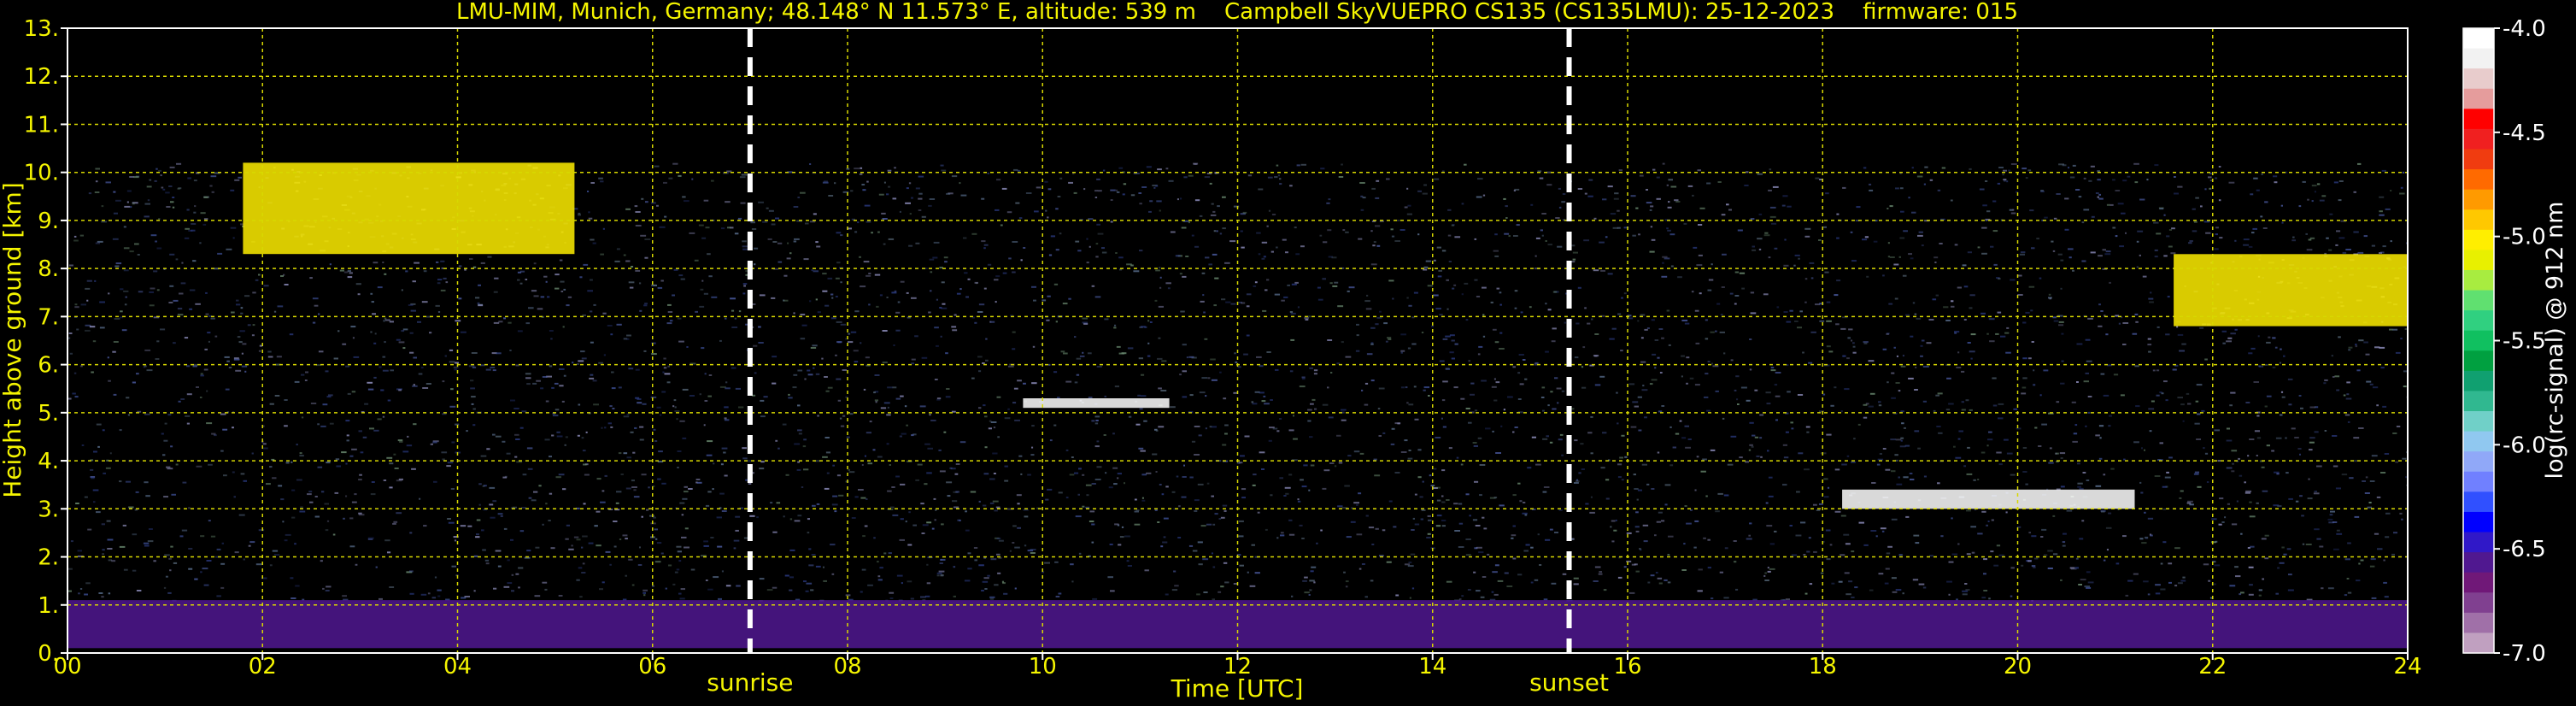 Image resolution: width=2576 pixels, height=706 pixels. I want to click on y-tick-label: 1., so click(48, 606).